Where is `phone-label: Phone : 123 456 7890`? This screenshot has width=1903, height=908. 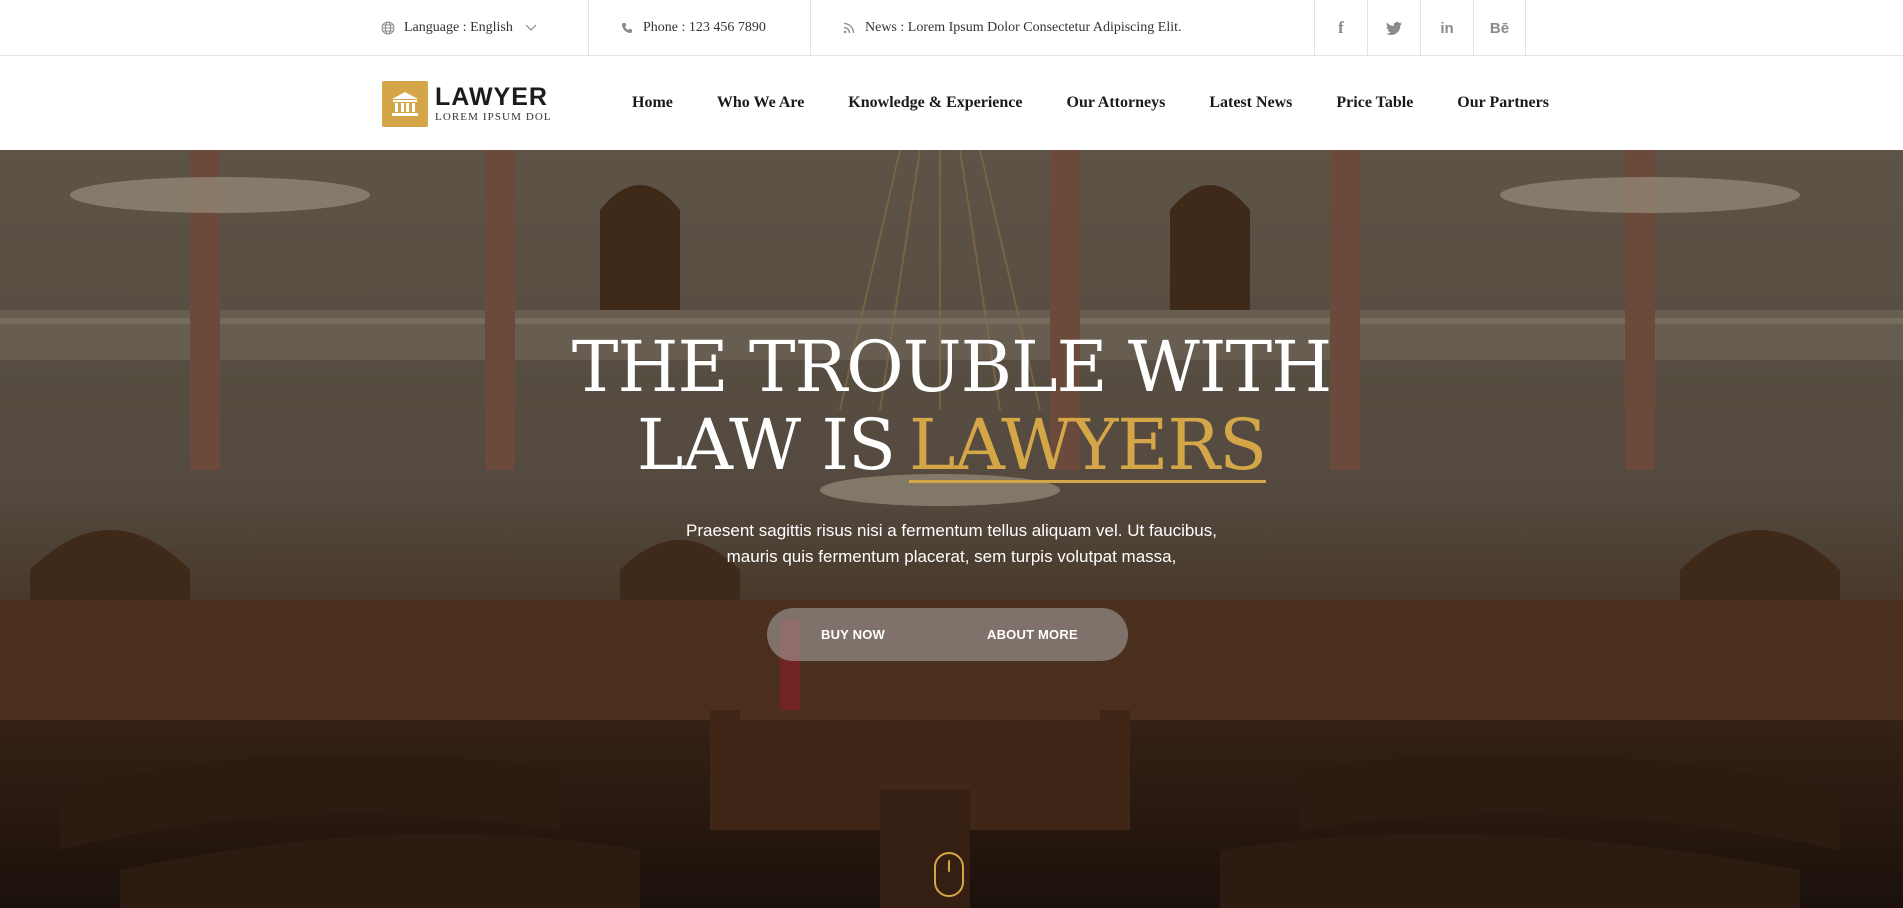 phone-label: Phone : 123 456 7890 is located at coordinates (704, 27).